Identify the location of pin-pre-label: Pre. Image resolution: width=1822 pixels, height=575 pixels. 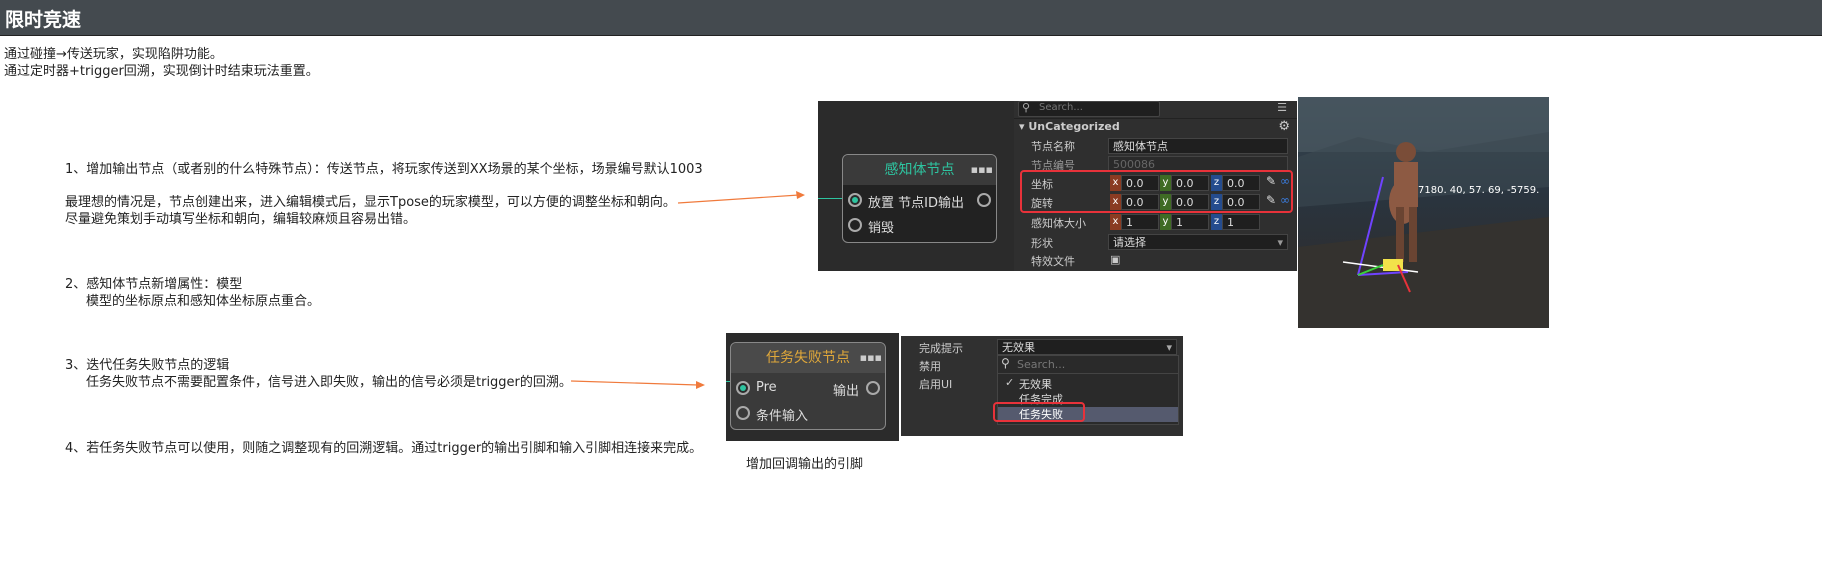
(766, 387).